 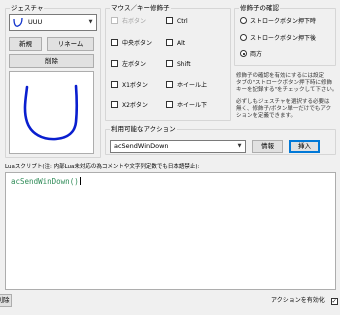 What do you see at coordinates (25, 44) in the screenshot?
I see `new-gesture-button: 新規` at bounding box center [25, 44].